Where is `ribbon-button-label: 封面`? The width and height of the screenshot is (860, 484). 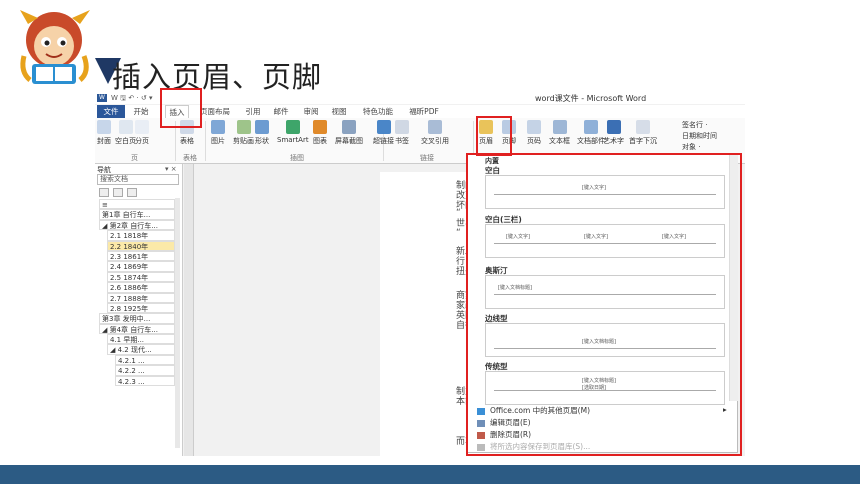
ribbon-button-label: 封面 is located at coordinates (104, 141).